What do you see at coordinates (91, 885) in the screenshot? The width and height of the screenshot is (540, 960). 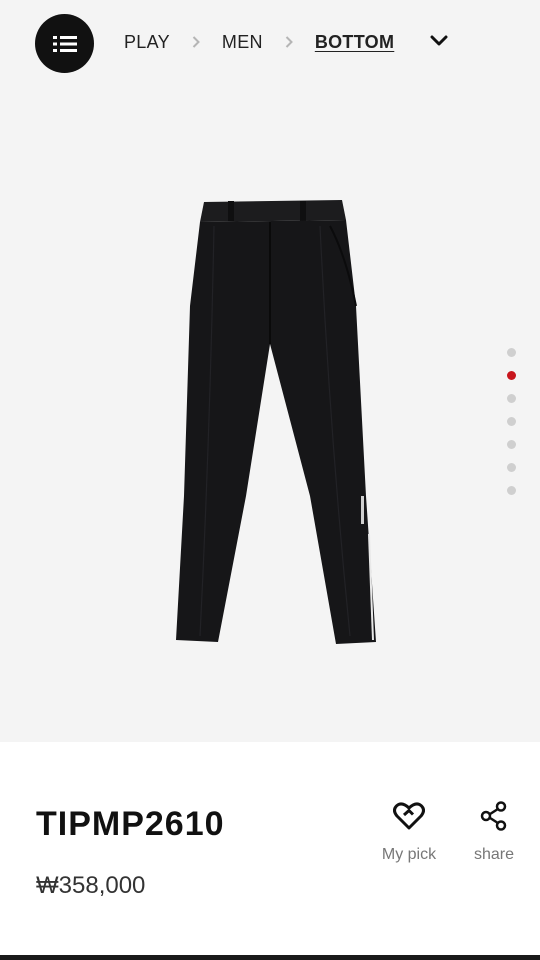 I see `product-price: ₩358,000` at bounding box center [91, 885].